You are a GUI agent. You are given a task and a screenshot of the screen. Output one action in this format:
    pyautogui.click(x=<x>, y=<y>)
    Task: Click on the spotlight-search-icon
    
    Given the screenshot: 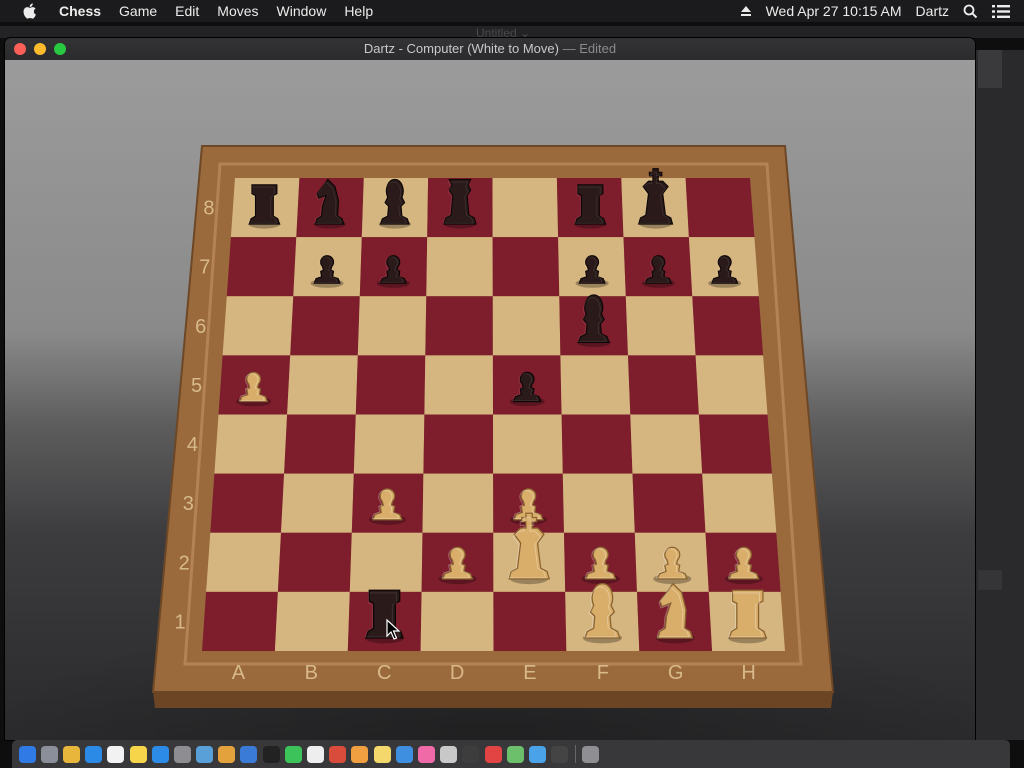 What is the action you would take?
    pyautogui.click(x=970, y=11)
    